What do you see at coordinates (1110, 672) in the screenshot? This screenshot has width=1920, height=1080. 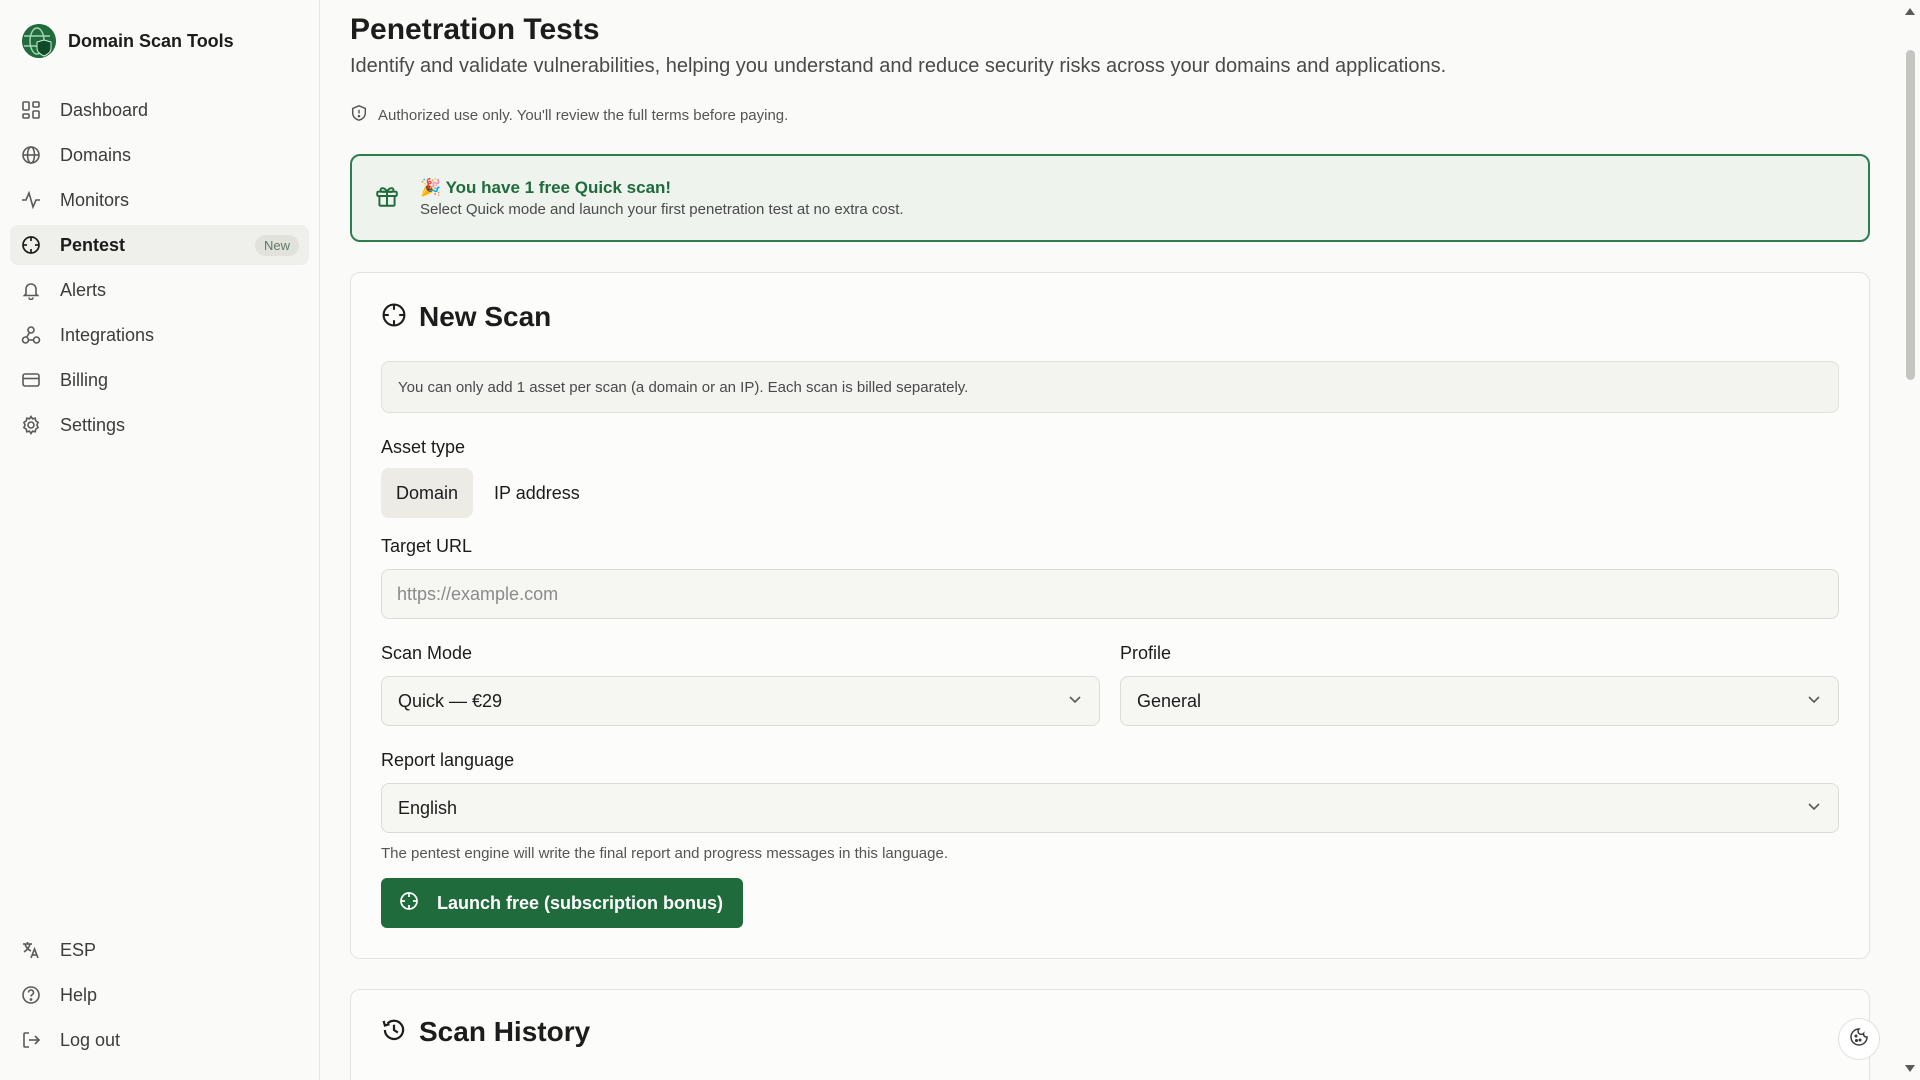 I see `mode-profile-row: Scan Mode Quick — €29 Profile General` at bounding box center [1110, 672].